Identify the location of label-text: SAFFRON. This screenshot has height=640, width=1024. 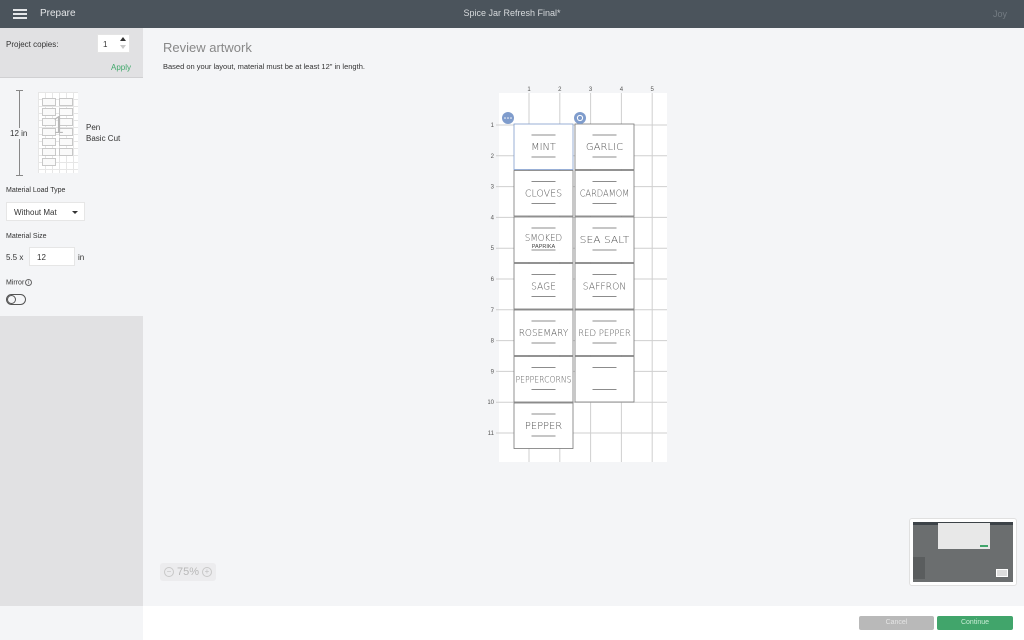
(604, 287).